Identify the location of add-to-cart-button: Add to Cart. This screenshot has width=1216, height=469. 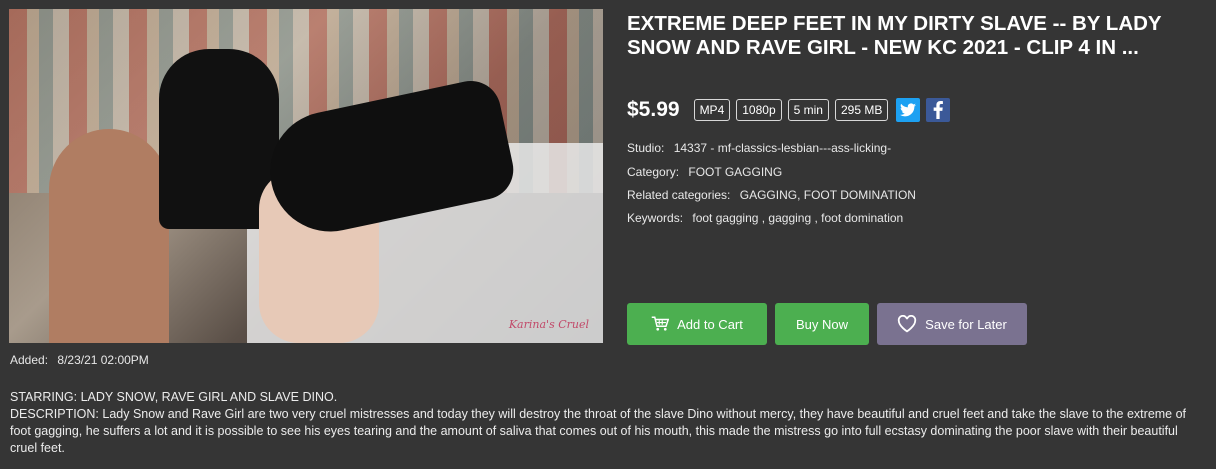
(697, 324).